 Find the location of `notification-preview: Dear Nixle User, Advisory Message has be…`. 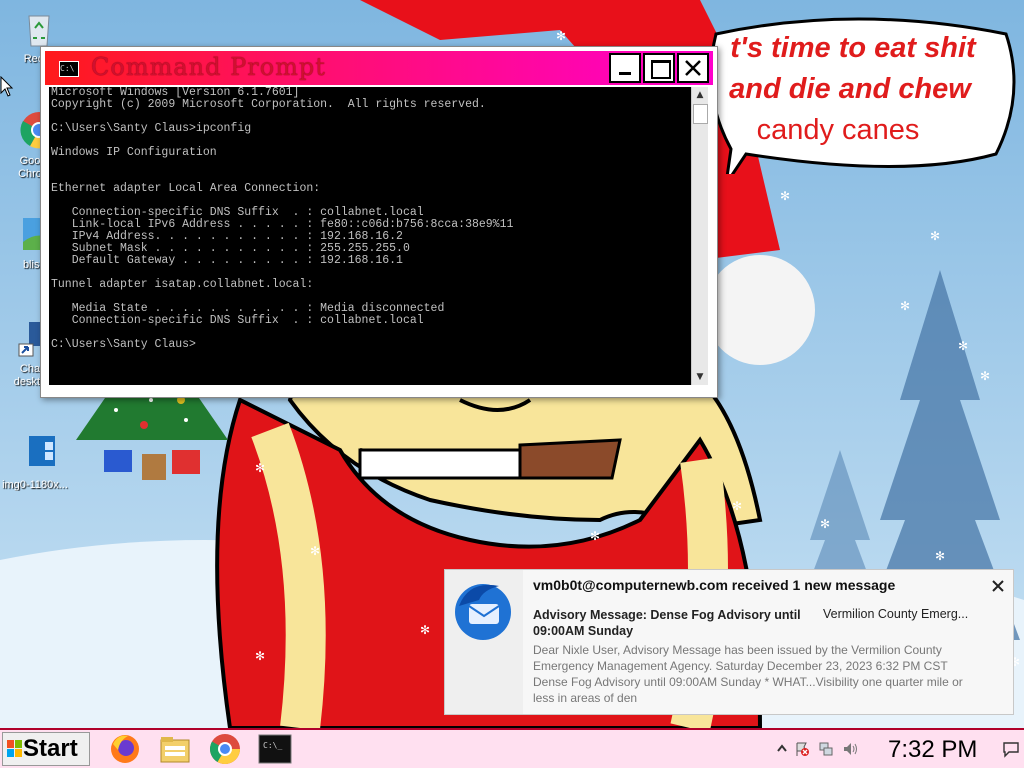

notification-preview: Dear Nixle User, Advisory Message has be… is located at coordinates (748, 674).